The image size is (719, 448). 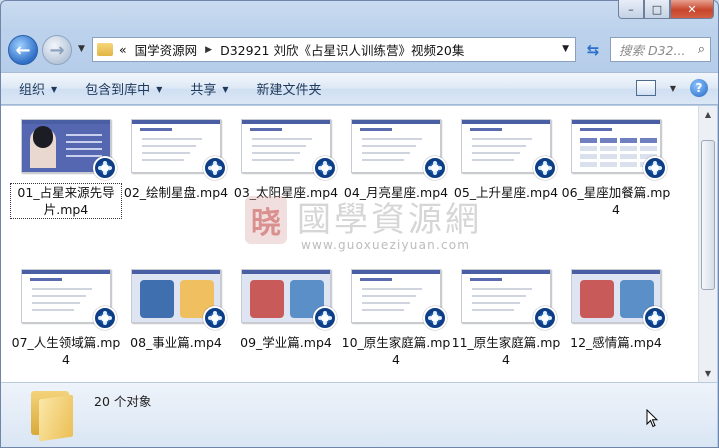 I want to click on address-bar: « 国学资源网 ▶ D32921 刘欣《占星识人训练营》视频20集 ▼, so click(x=334, y=49).